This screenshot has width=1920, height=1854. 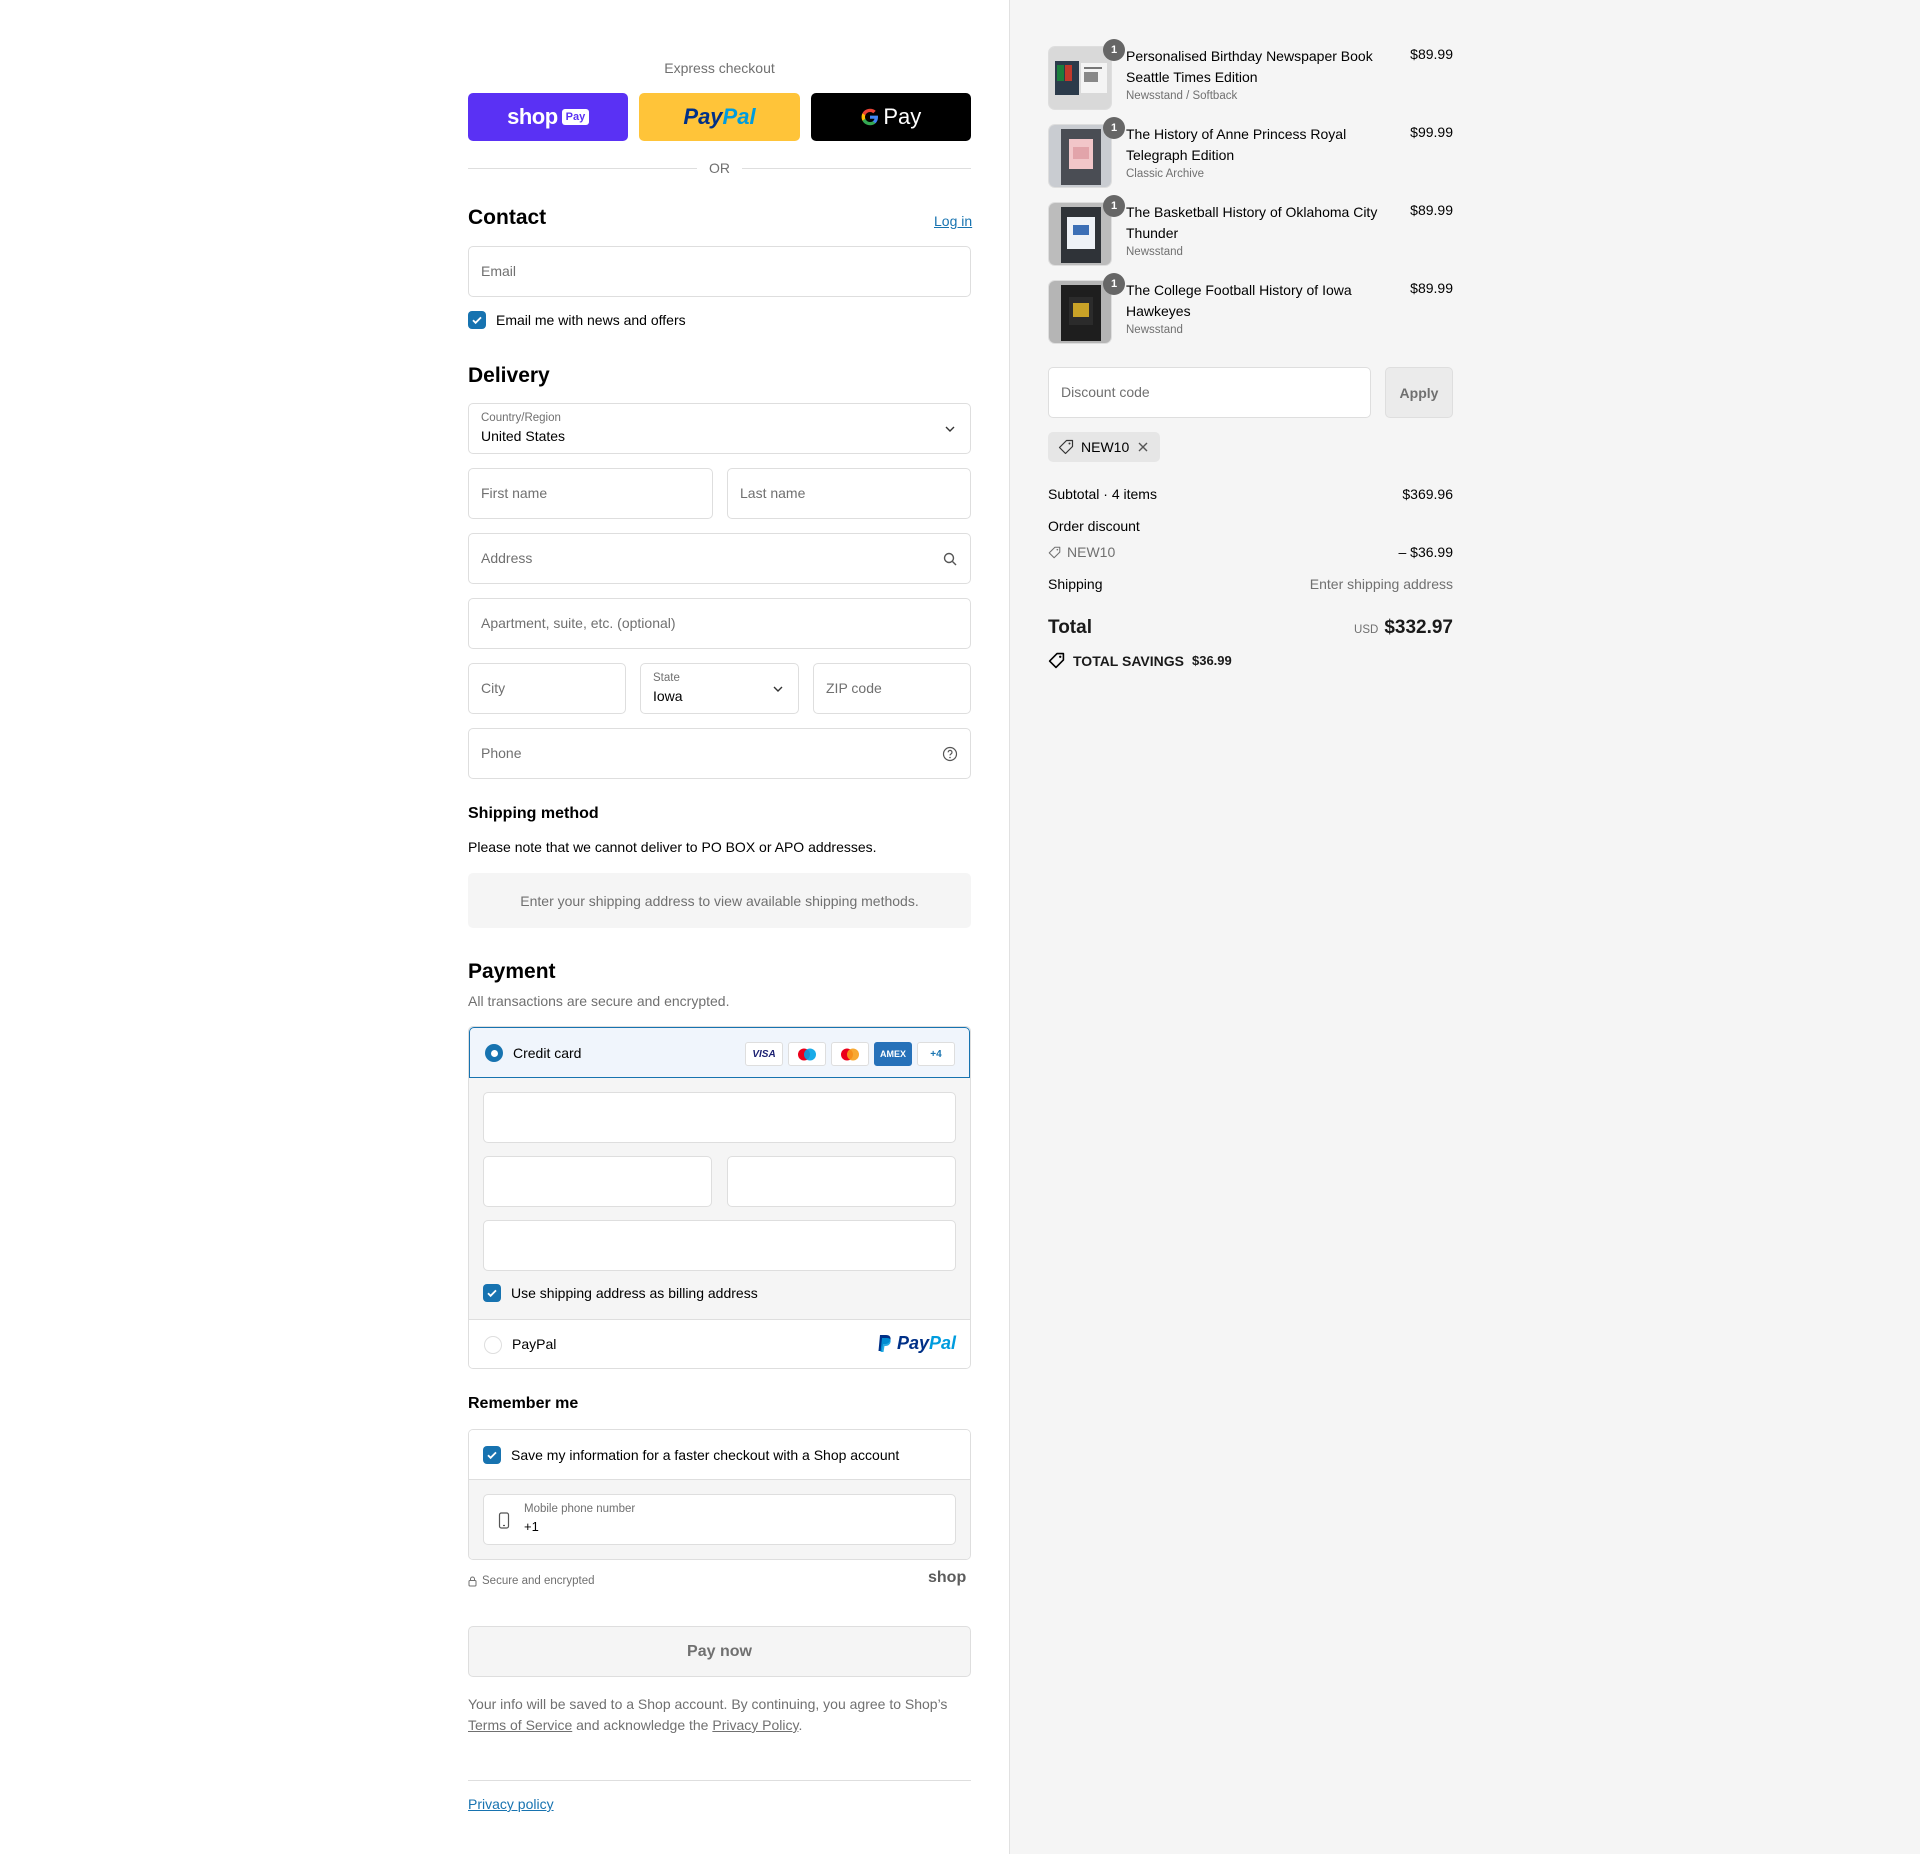 What do you see at coordinates (507, 217) in the screenshot?
I see `contact-heading: Contact` at bounding box center [507, 217].